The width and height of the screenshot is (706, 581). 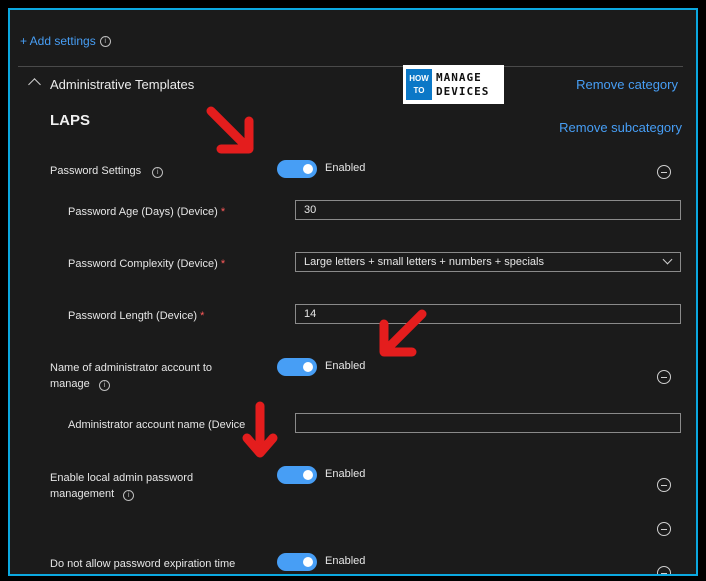 What do you see at coordinates (297, 169) in the screenshot?
I see `password-settings-toggle` at bounding box center [297, 169].